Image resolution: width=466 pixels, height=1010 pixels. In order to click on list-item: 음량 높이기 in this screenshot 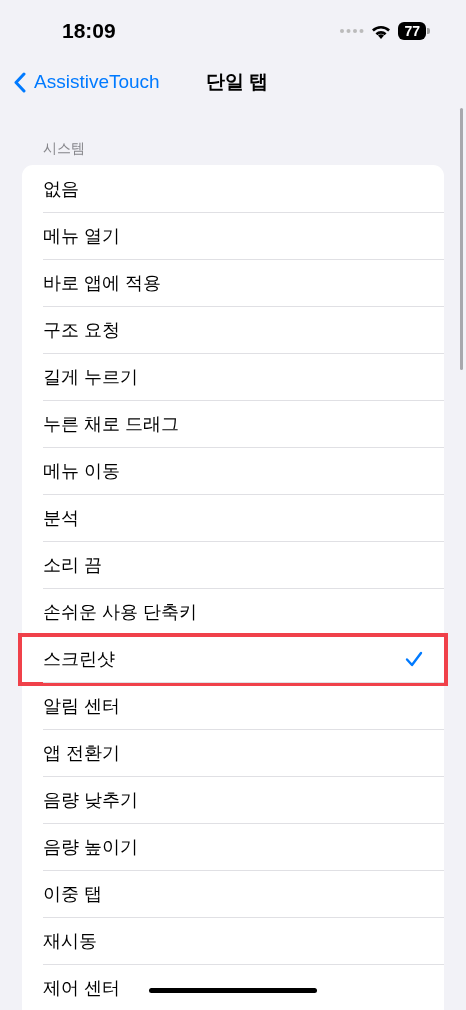, I will do `click(233, 846)`.